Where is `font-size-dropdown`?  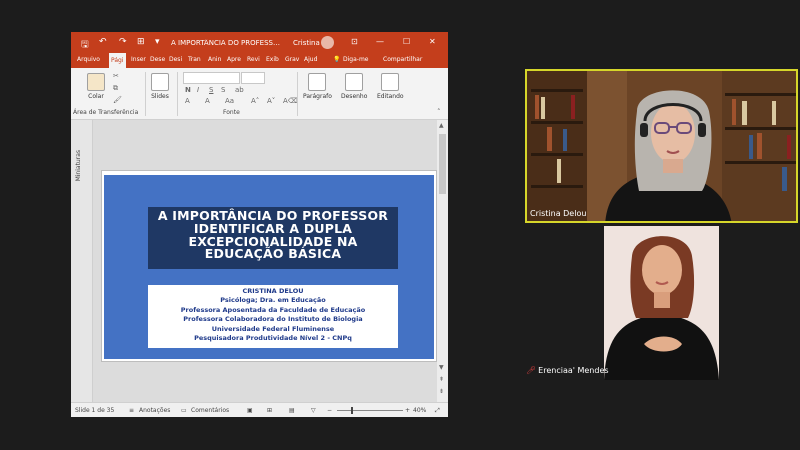
font-size-dropdown is located at coordinates (253, 78).